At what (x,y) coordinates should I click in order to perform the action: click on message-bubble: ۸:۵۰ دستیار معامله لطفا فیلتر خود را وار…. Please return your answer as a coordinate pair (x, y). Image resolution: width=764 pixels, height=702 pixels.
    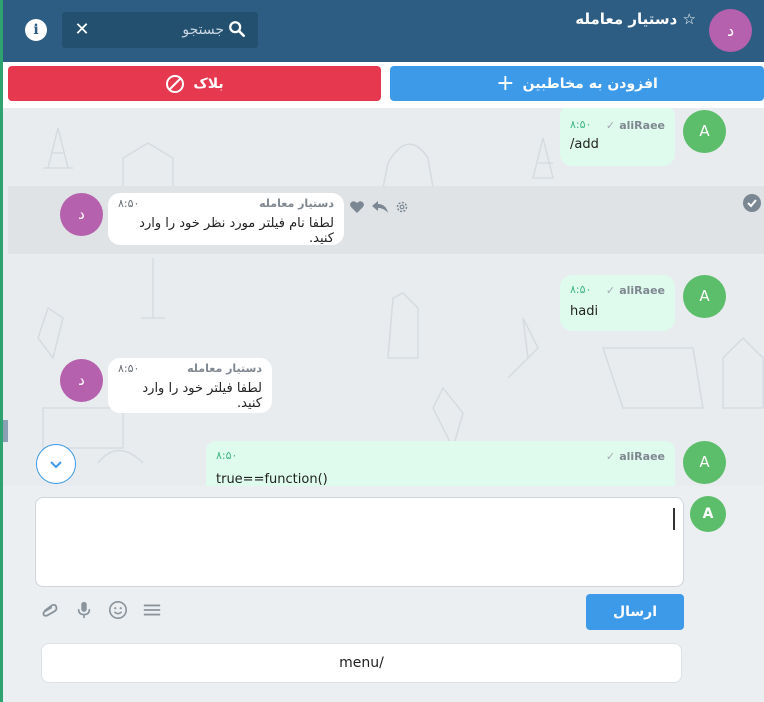
    Looking at the image, I should click on (190, 385).